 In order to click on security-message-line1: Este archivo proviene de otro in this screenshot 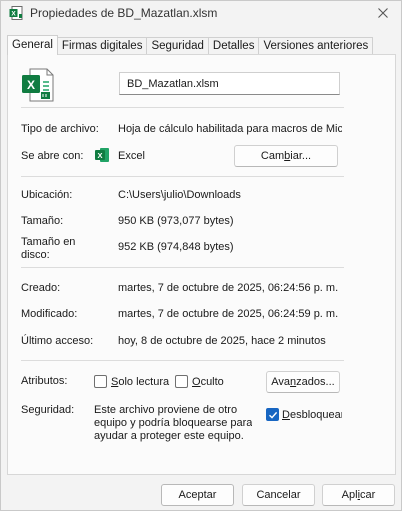, I will do `click(166, 410)`.